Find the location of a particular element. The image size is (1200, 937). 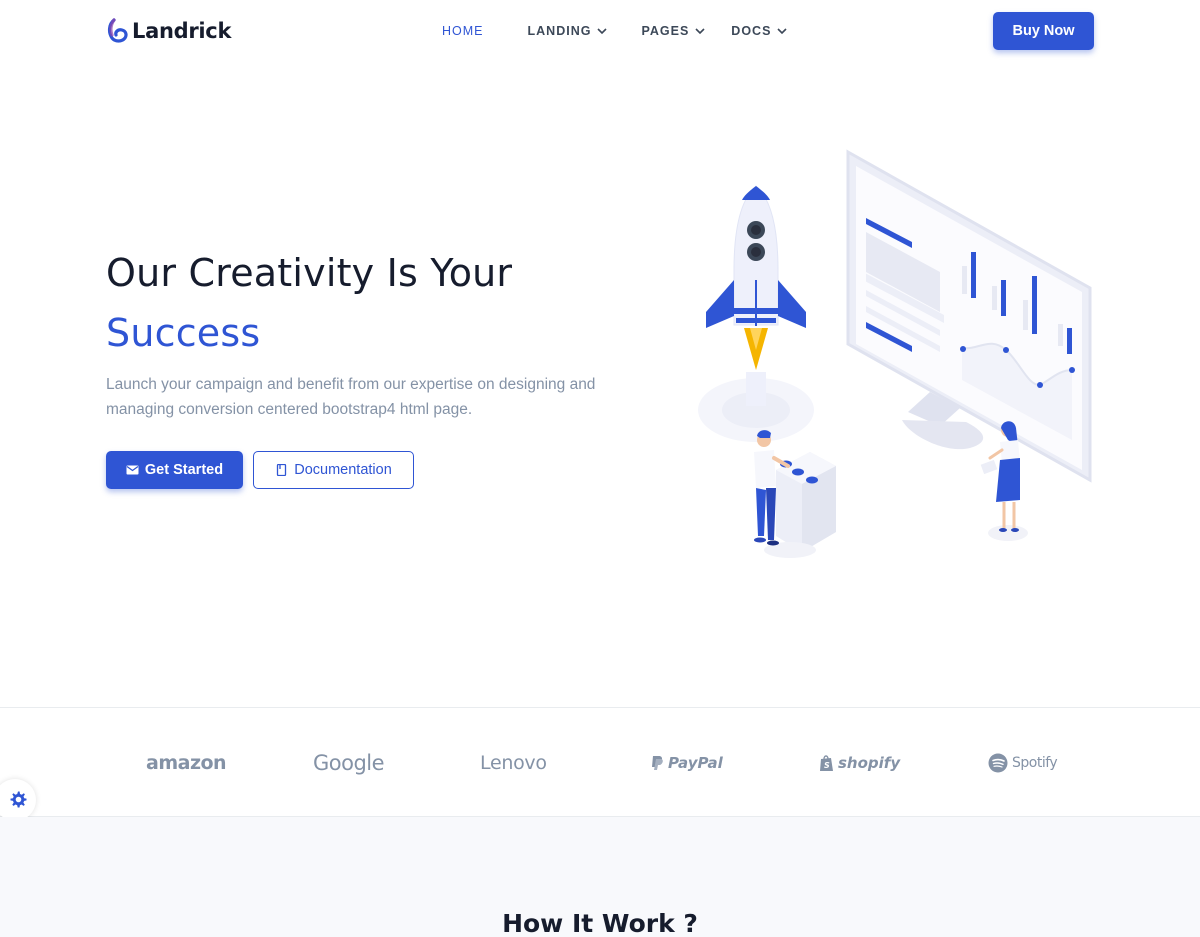

nav-item-pages: PAGES is located at coordinates (673, 31).